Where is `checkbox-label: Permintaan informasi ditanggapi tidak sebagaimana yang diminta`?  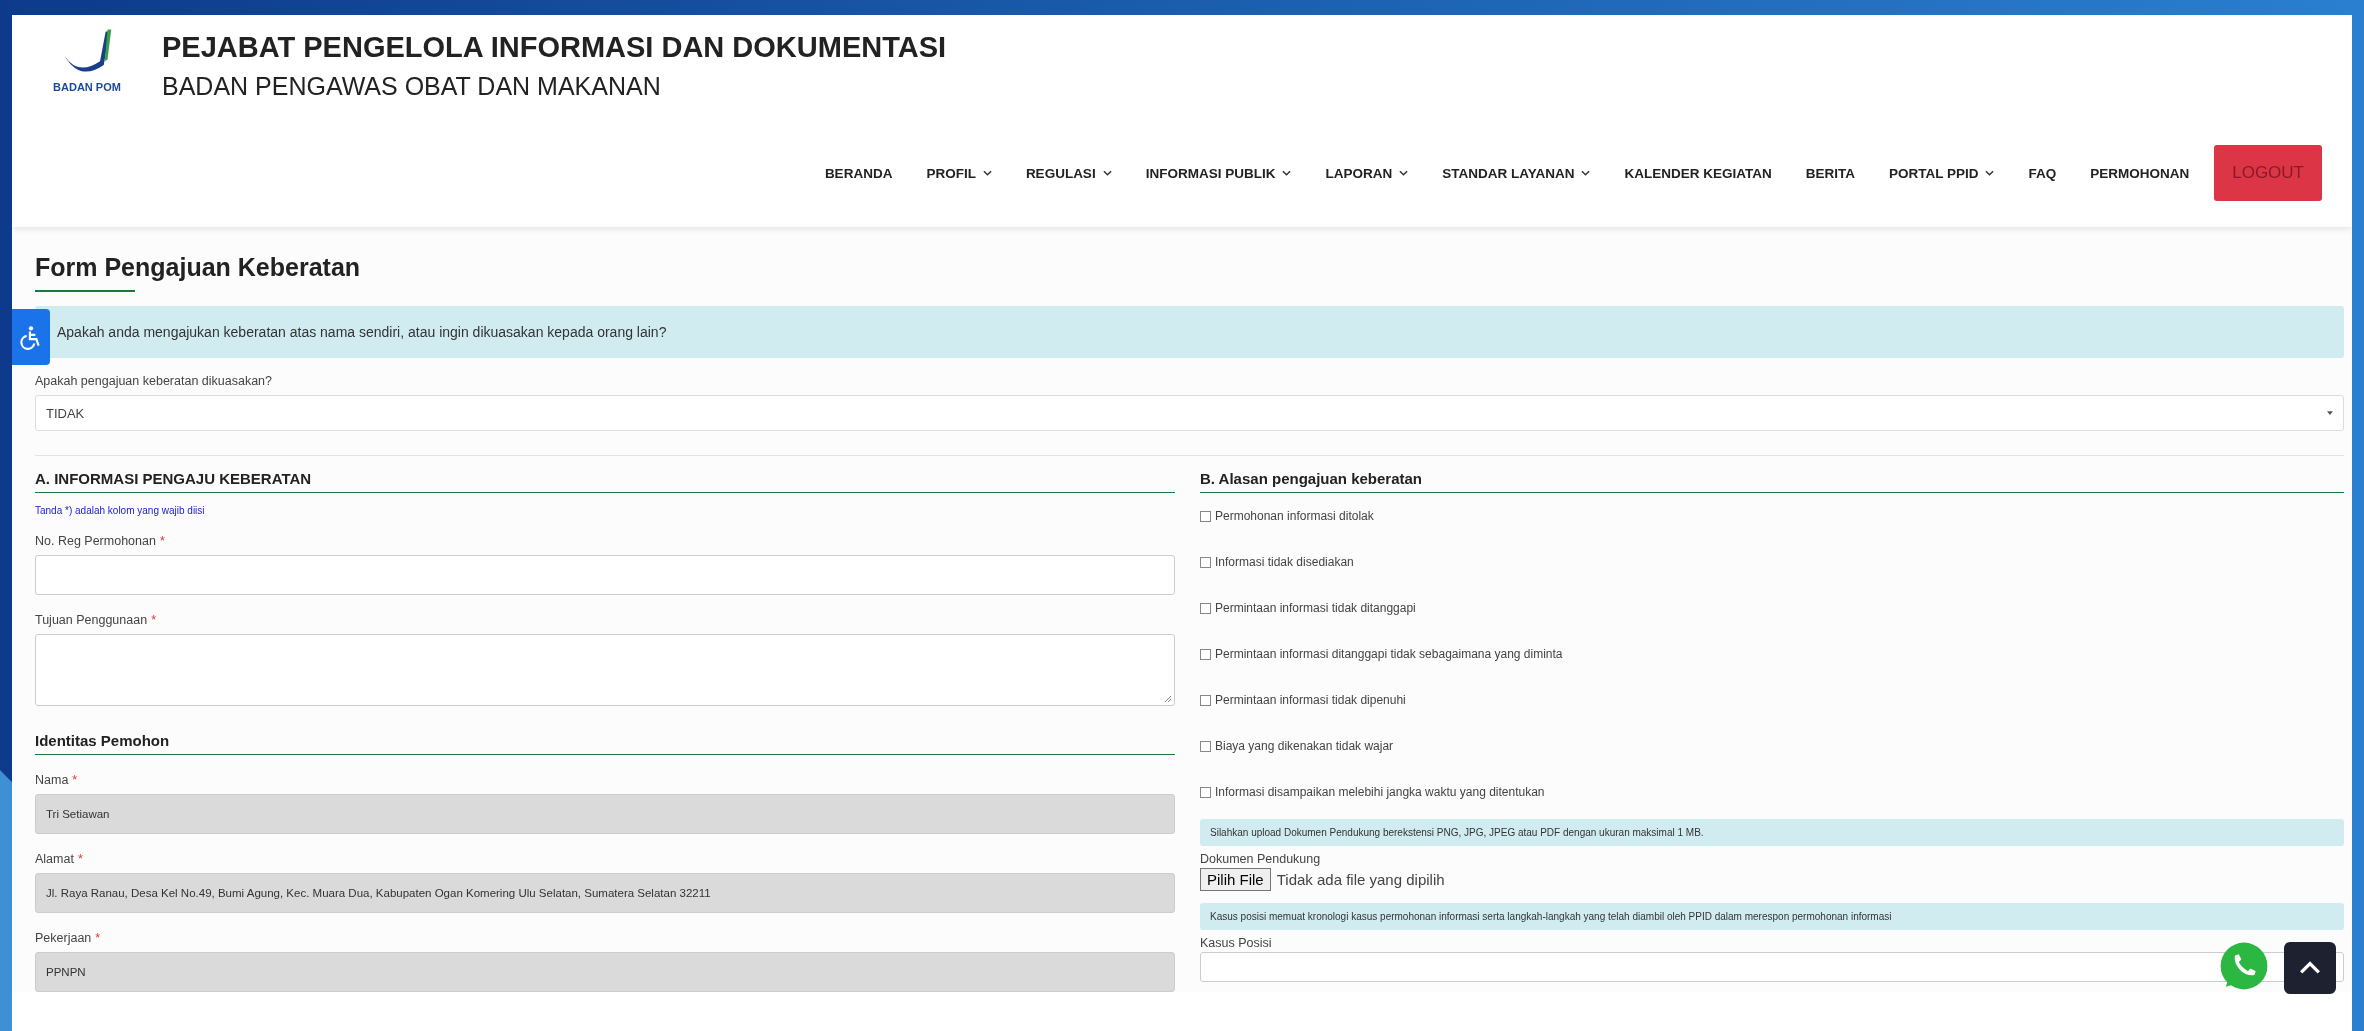
checkbox-label: Permintaan informasi ditanggapi tidak sebagaimana yang diminta is located at coordinates (1389, 654).